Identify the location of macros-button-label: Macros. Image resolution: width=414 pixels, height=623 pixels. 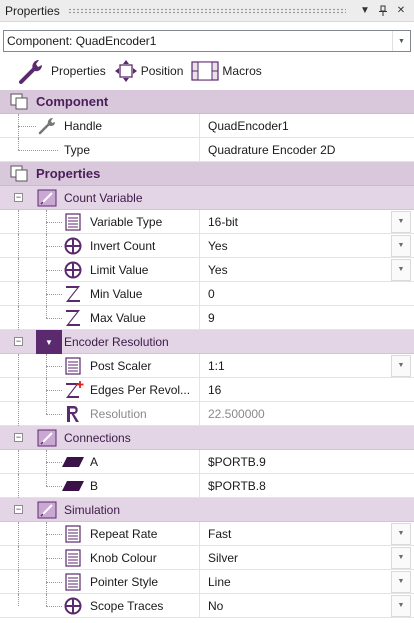
(242, 71).